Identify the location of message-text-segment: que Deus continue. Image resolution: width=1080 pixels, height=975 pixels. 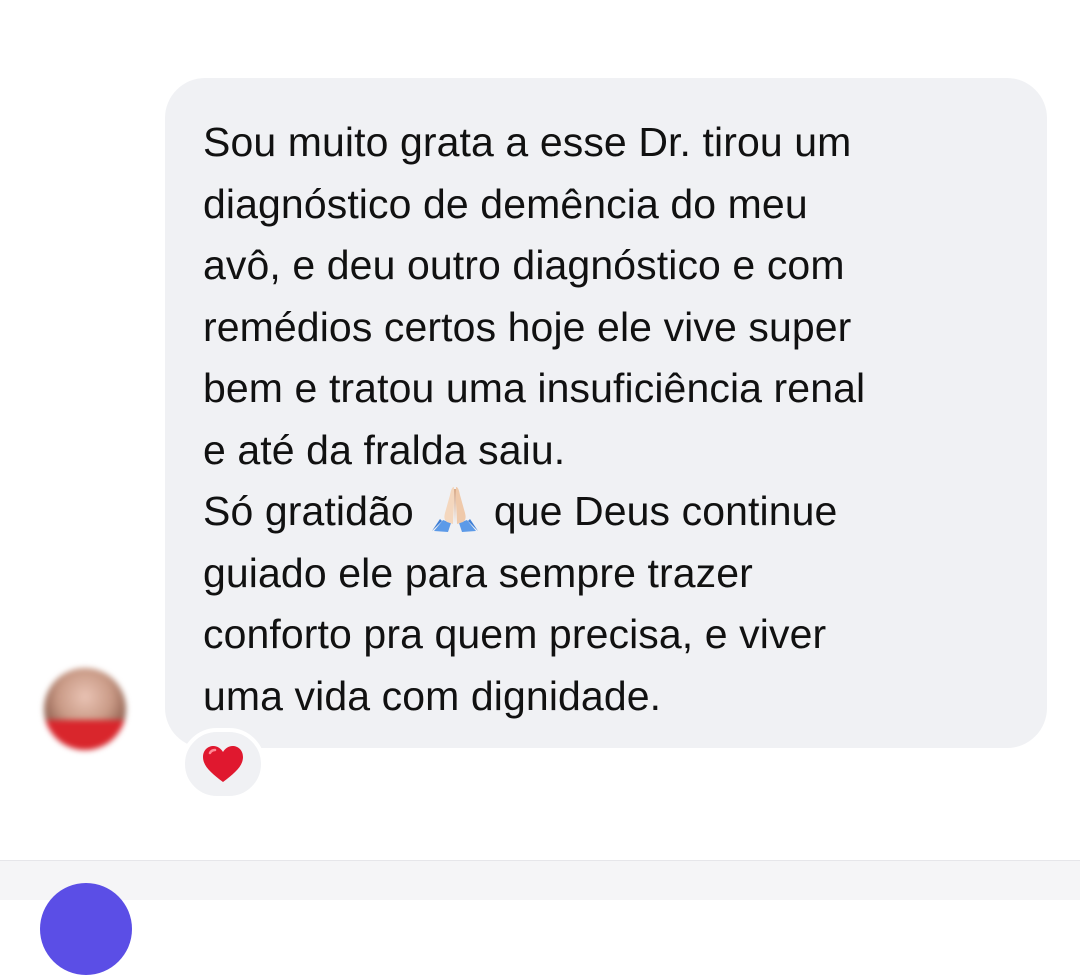
(665, 511).